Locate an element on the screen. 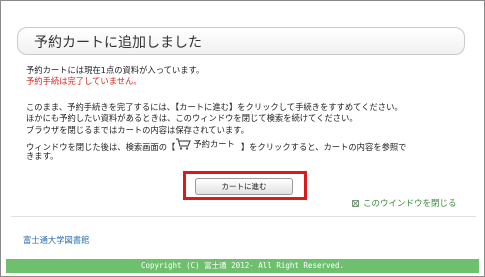  instruction-line-3: ブラウザを閉じるまではカートの内容は保存されています。 is located at coordinates (137, 130).